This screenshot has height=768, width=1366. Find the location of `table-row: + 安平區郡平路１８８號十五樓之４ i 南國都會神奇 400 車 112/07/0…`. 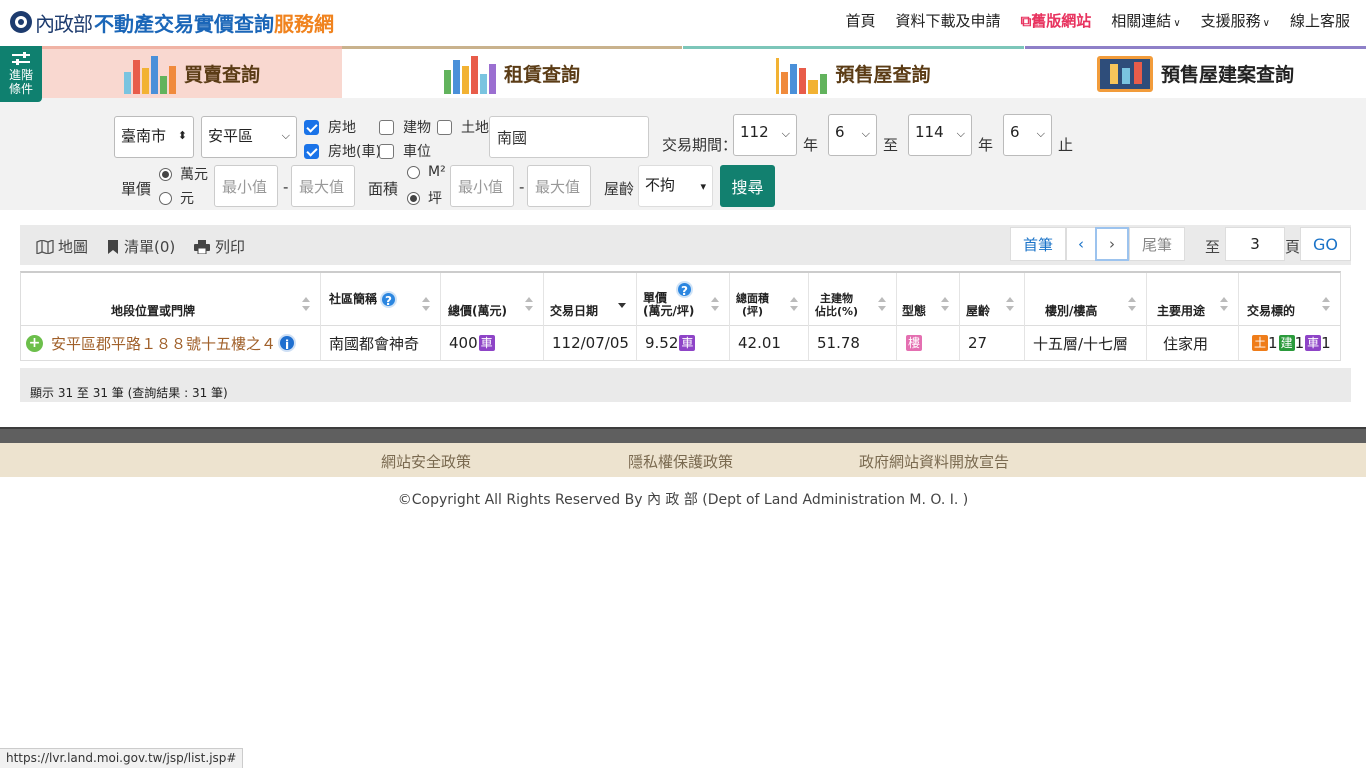

table-row: + 安平區郡平路１８８號十五樓之４ i 南國都會神奇 400 車 112/07/0… is located at coordinates (680, 343).